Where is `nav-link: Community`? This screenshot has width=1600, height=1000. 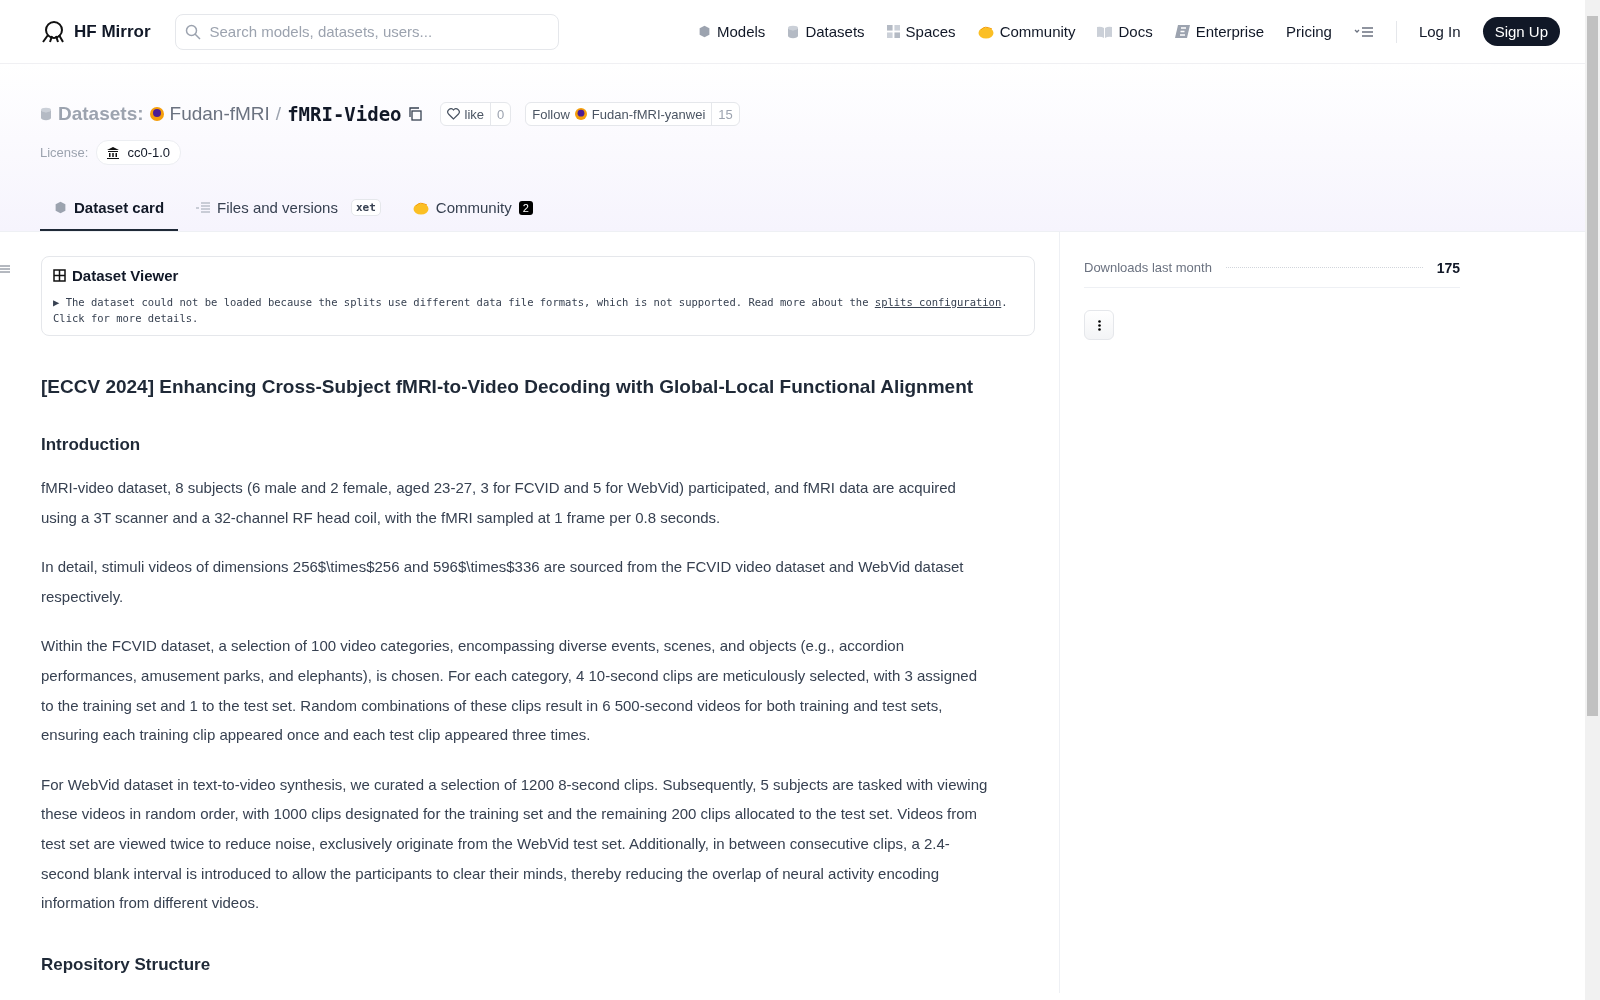 nav-link: Community is located at coordinates (1026, 31).